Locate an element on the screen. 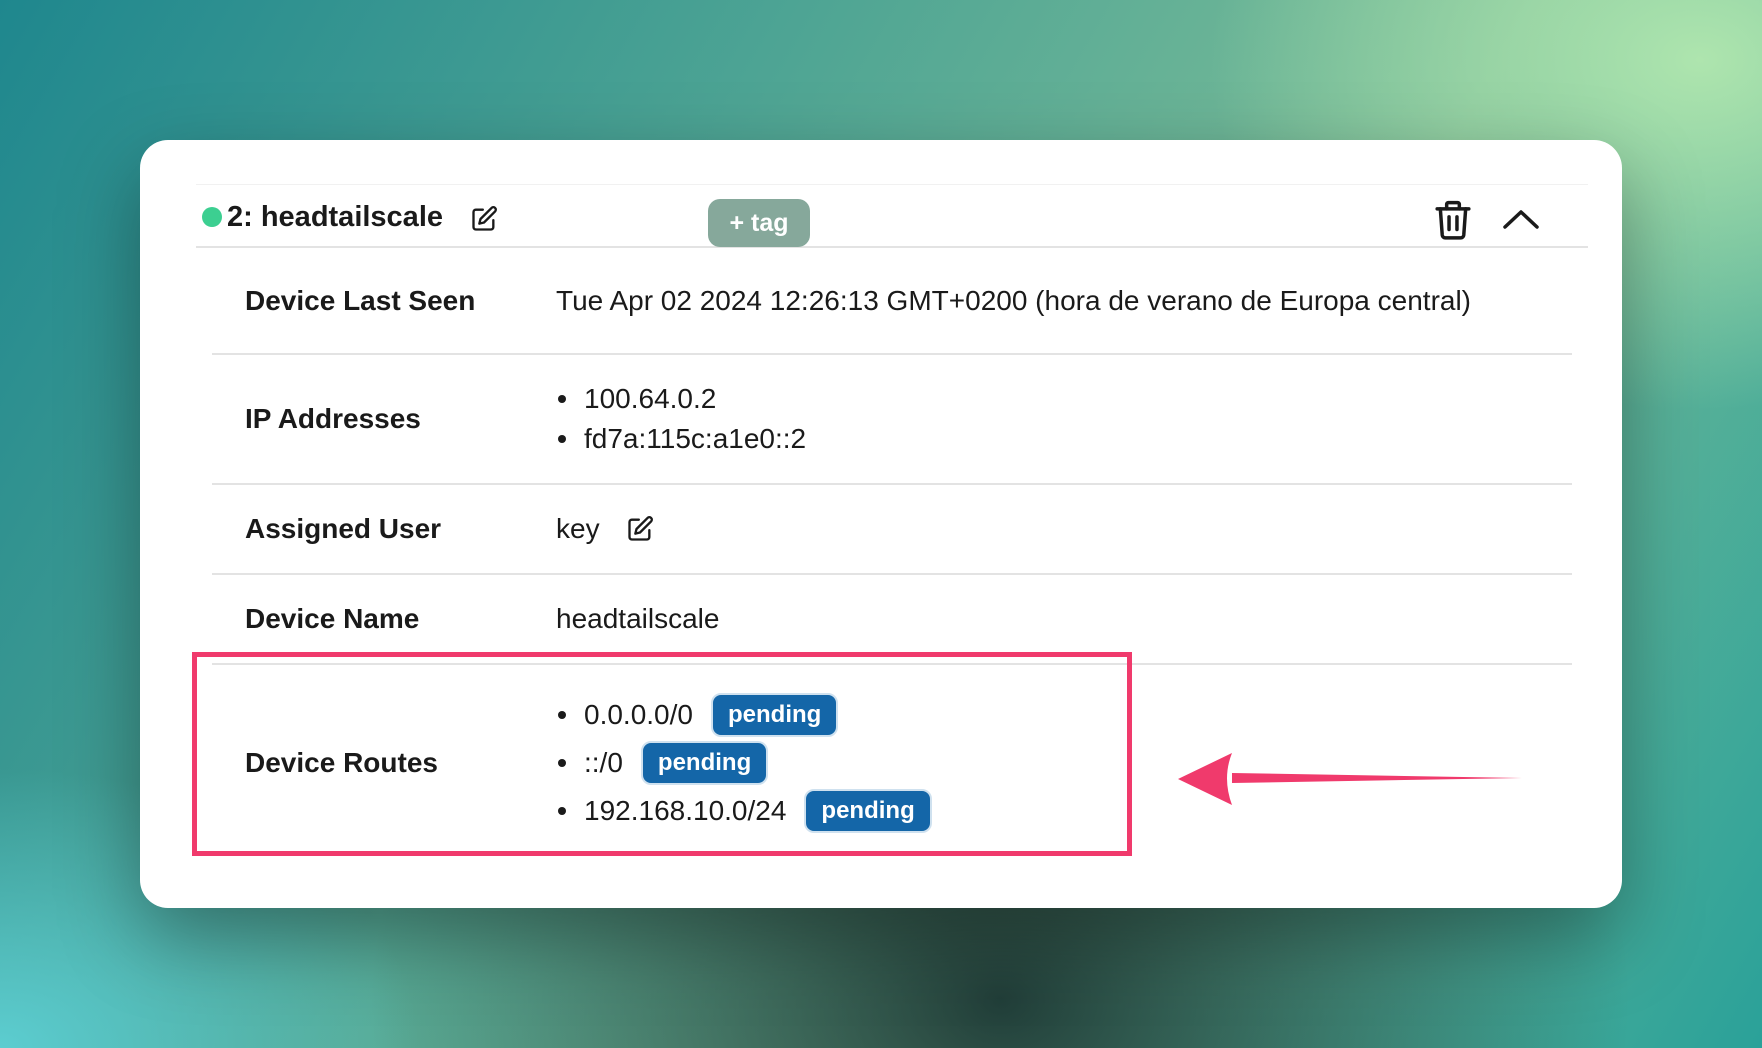 The image size is (1762, 1048). assigned-user-value: key is located at coordinates (578, 528).